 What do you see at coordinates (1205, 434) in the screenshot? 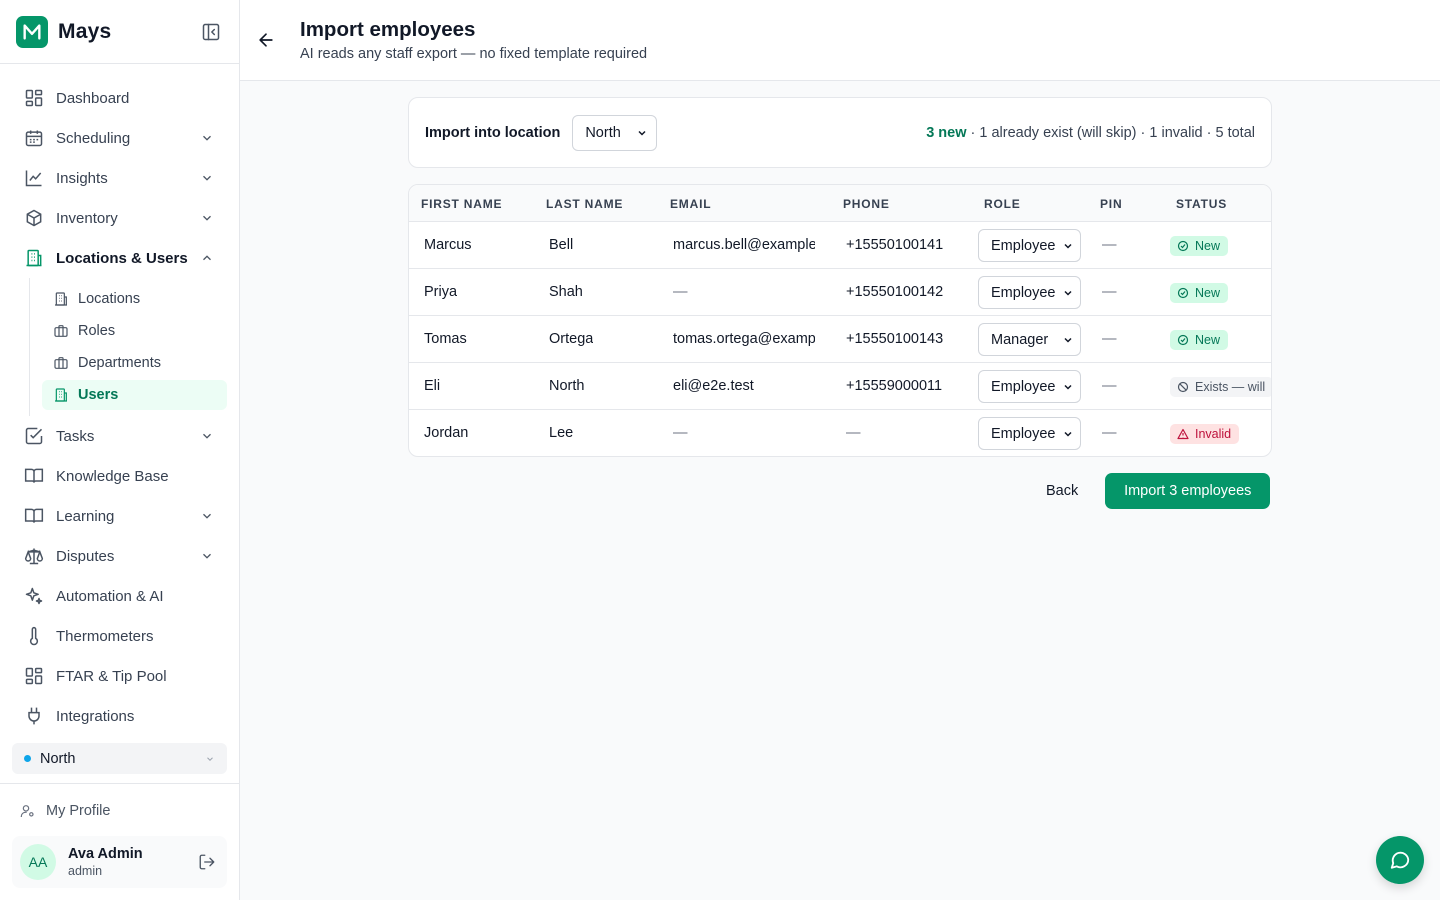
I see `status-badge: Invalid` at bounding box center [1205, 434].